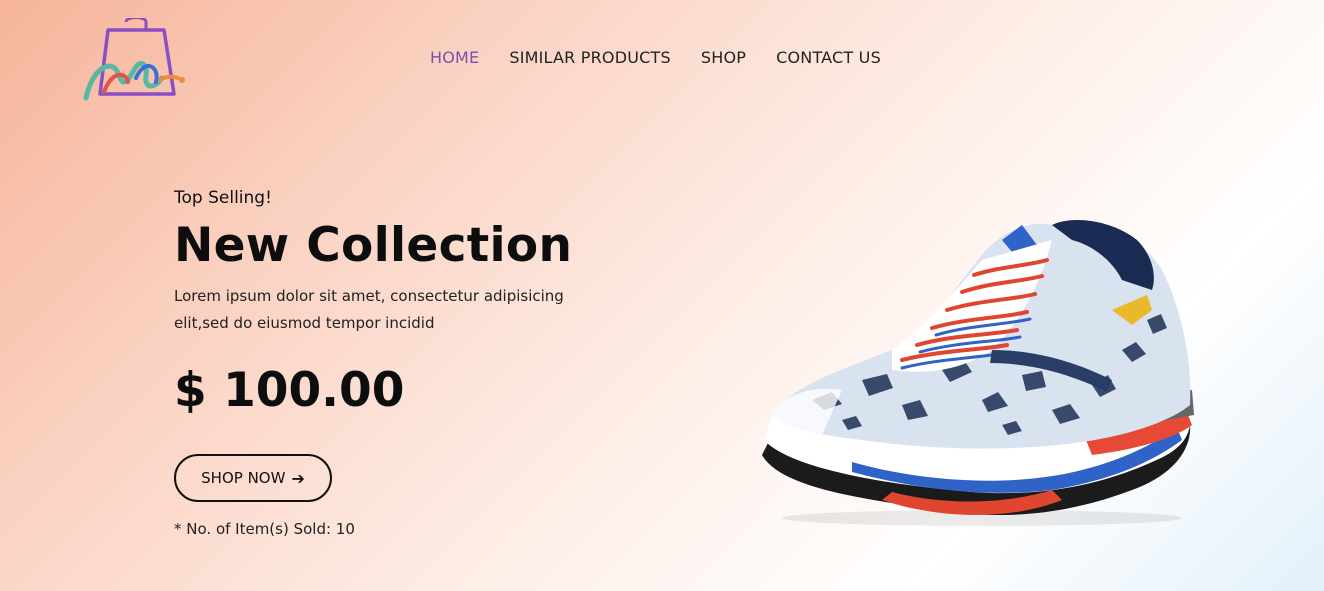  I want to click on nav-similar-products: SIMILAR PRODUCTS, so click(590, 57).